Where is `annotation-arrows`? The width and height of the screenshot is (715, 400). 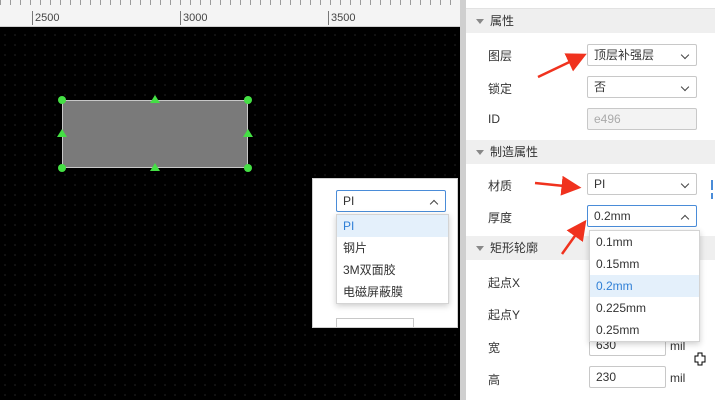 annotation-arrows is located at coordinates (560, 154).